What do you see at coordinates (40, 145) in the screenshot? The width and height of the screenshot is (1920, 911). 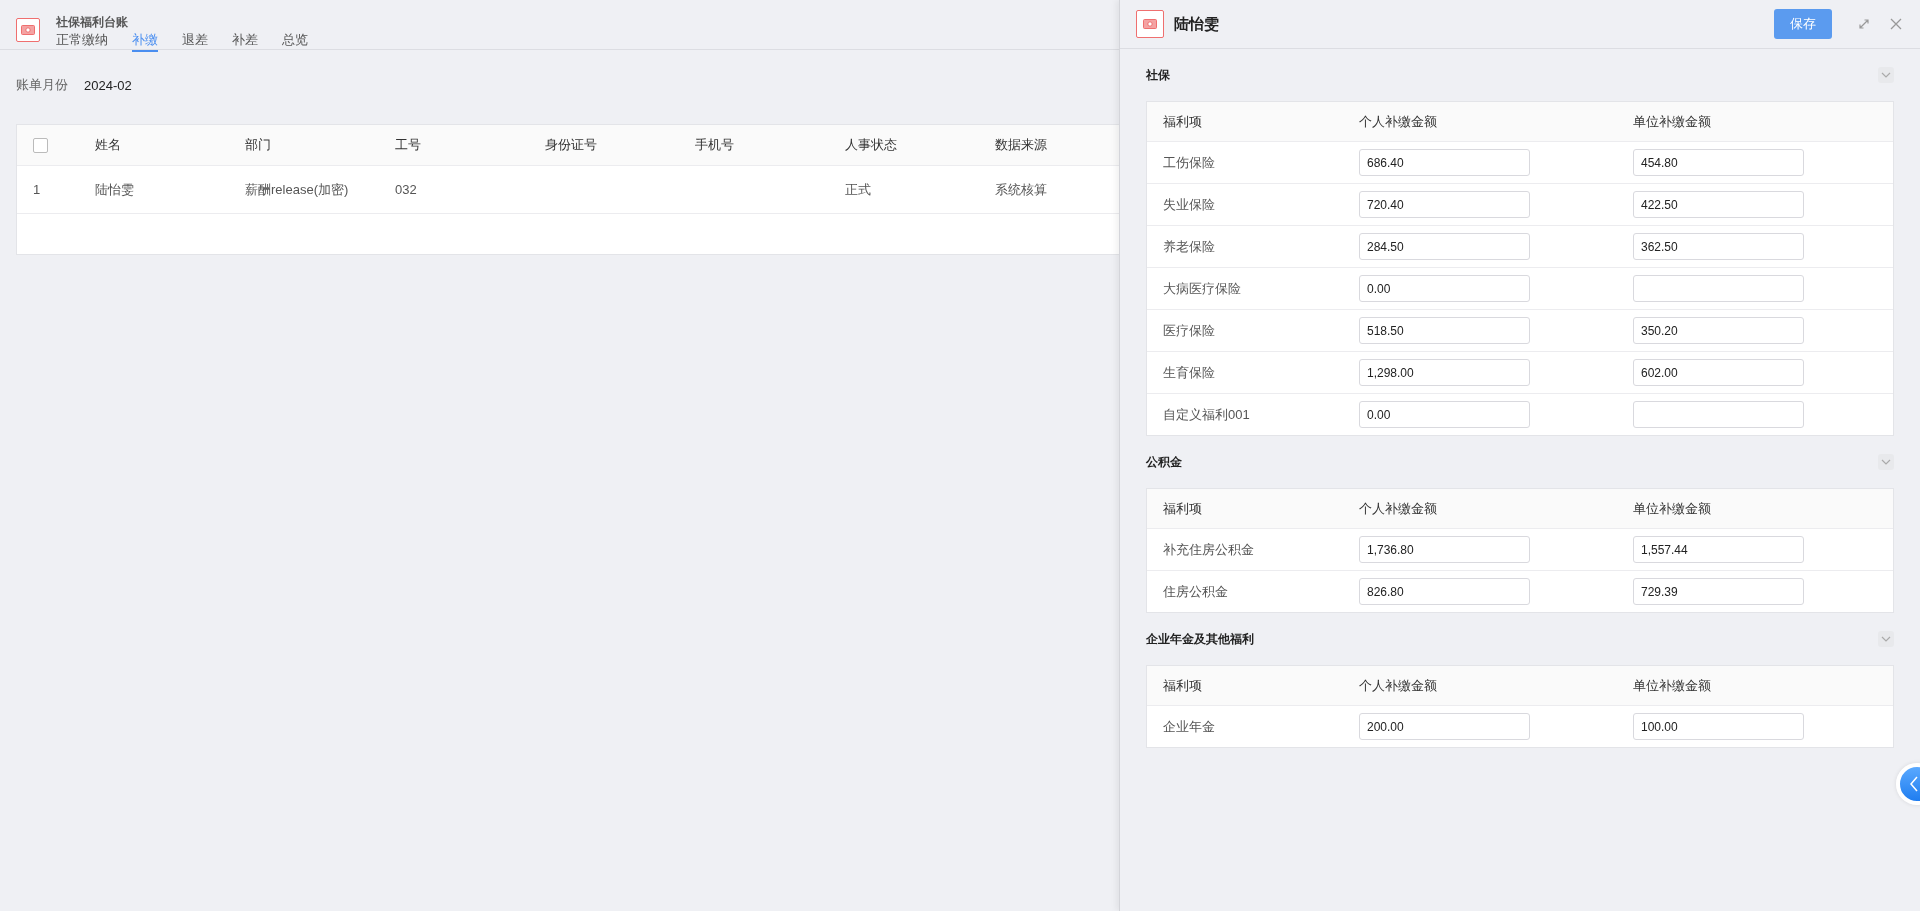 I see `select-all-checkbox` at bounding box center [40, 145].